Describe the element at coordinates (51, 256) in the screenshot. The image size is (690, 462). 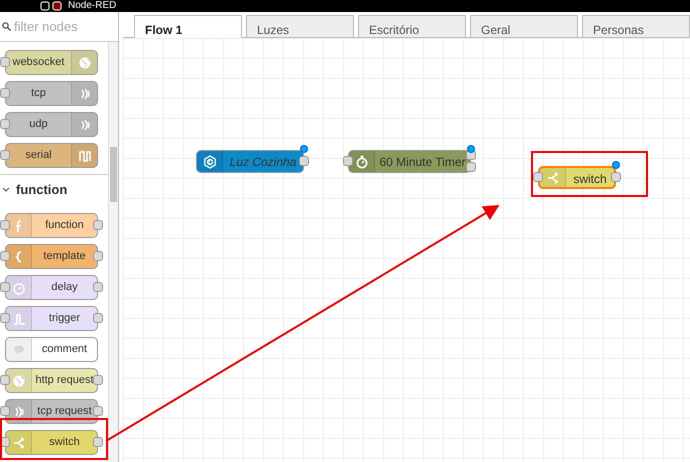
I see `palette-node: template` at that location.